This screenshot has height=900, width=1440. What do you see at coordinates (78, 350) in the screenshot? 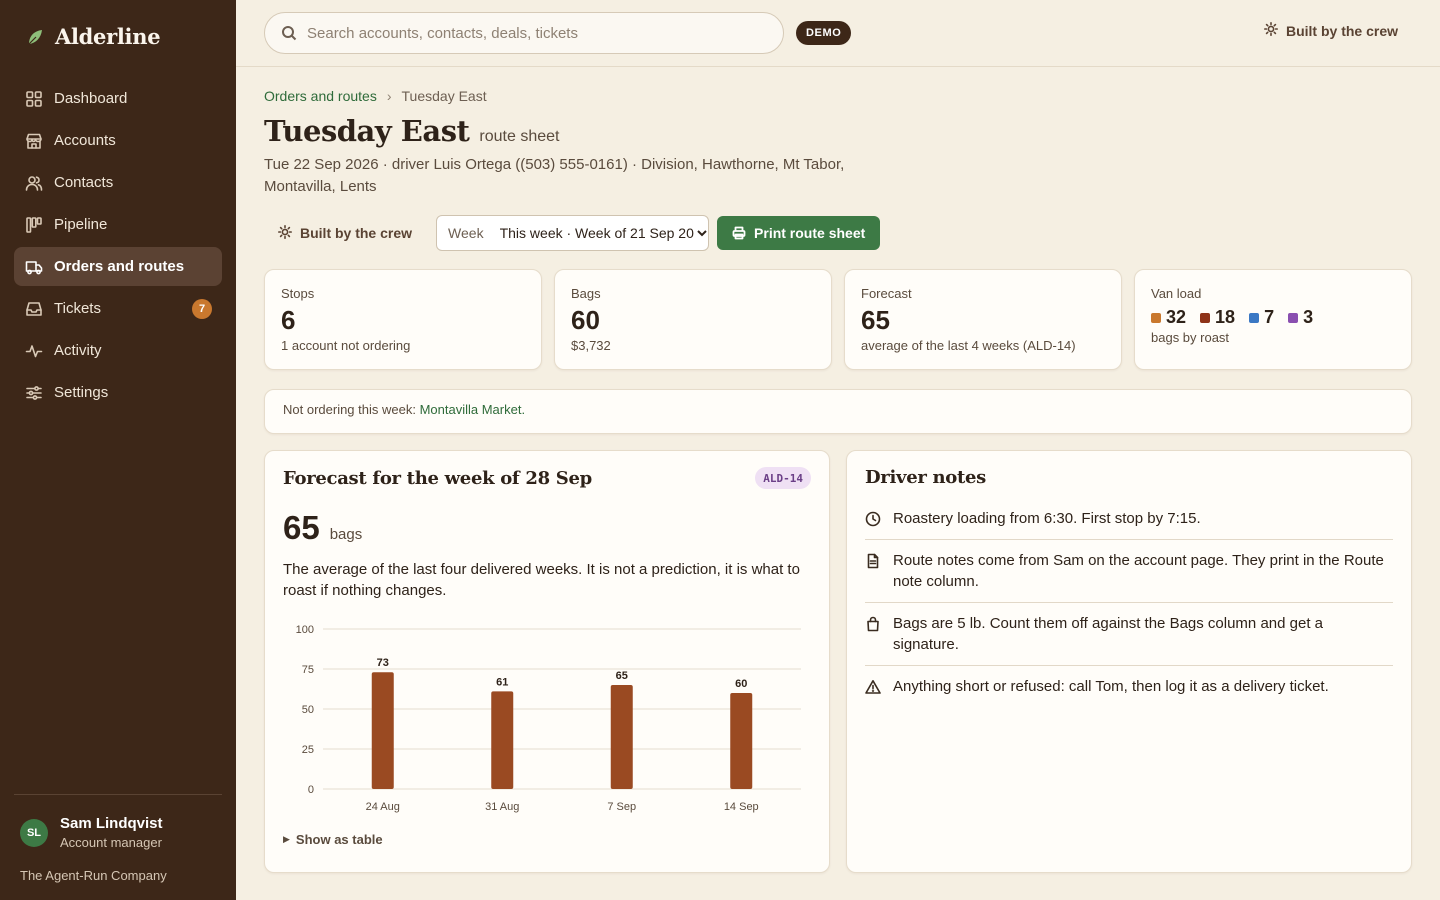
I see `sidebar-item-label: Activity` at bounding box center [78, 350].